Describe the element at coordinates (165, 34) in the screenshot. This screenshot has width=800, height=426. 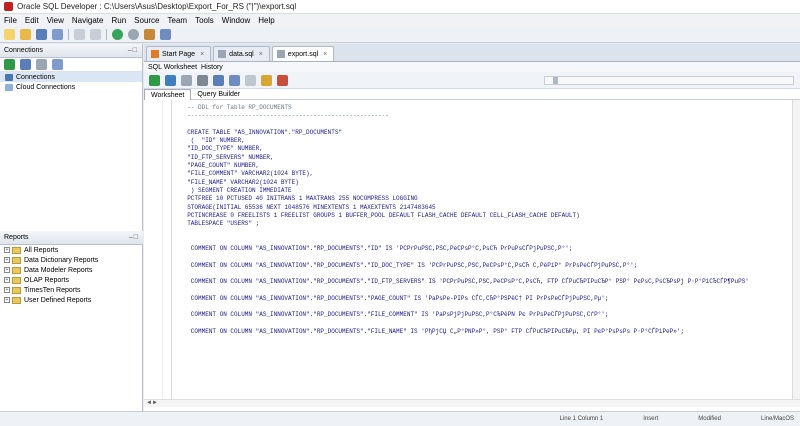
I see `sql-icon` at that location.